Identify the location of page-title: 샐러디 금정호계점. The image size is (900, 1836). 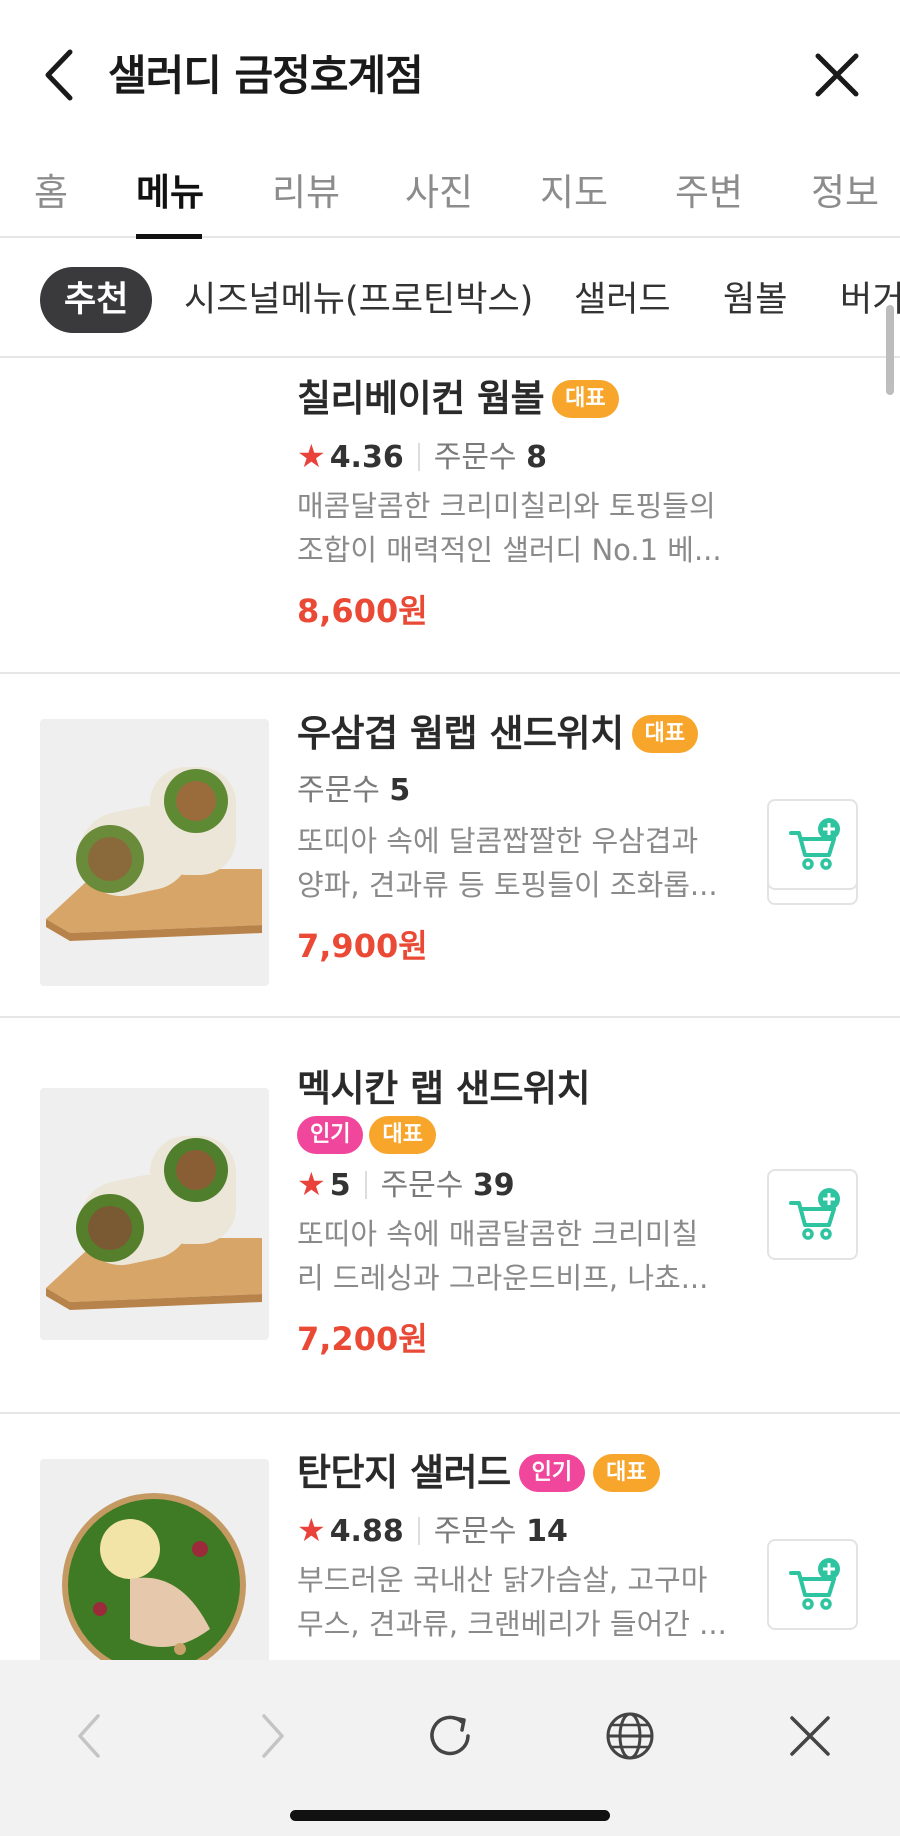
(266, 75).